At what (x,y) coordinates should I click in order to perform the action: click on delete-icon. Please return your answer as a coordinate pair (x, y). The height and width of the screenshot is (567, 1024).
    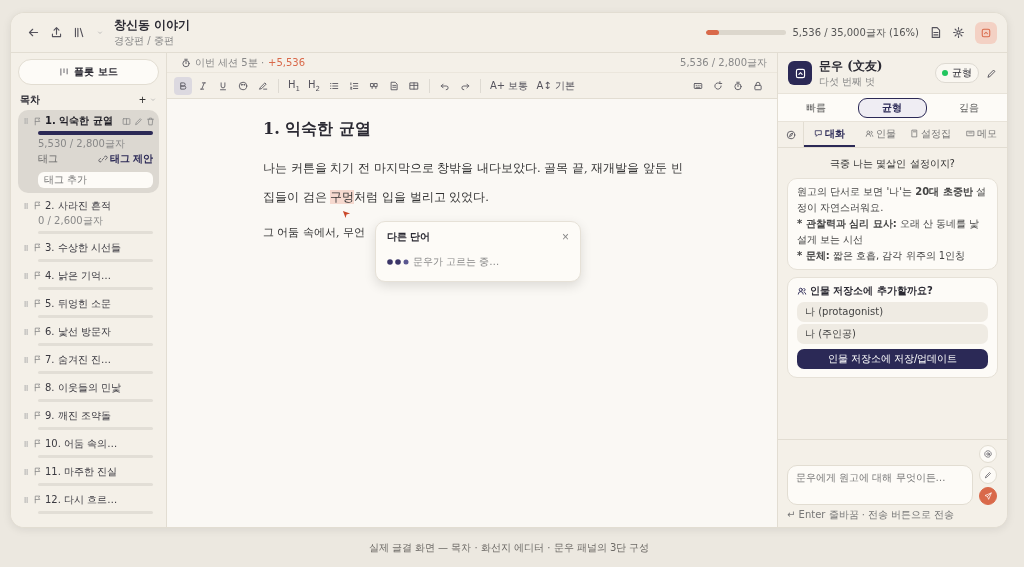
    Looking at the image, I should click on (150, 121).